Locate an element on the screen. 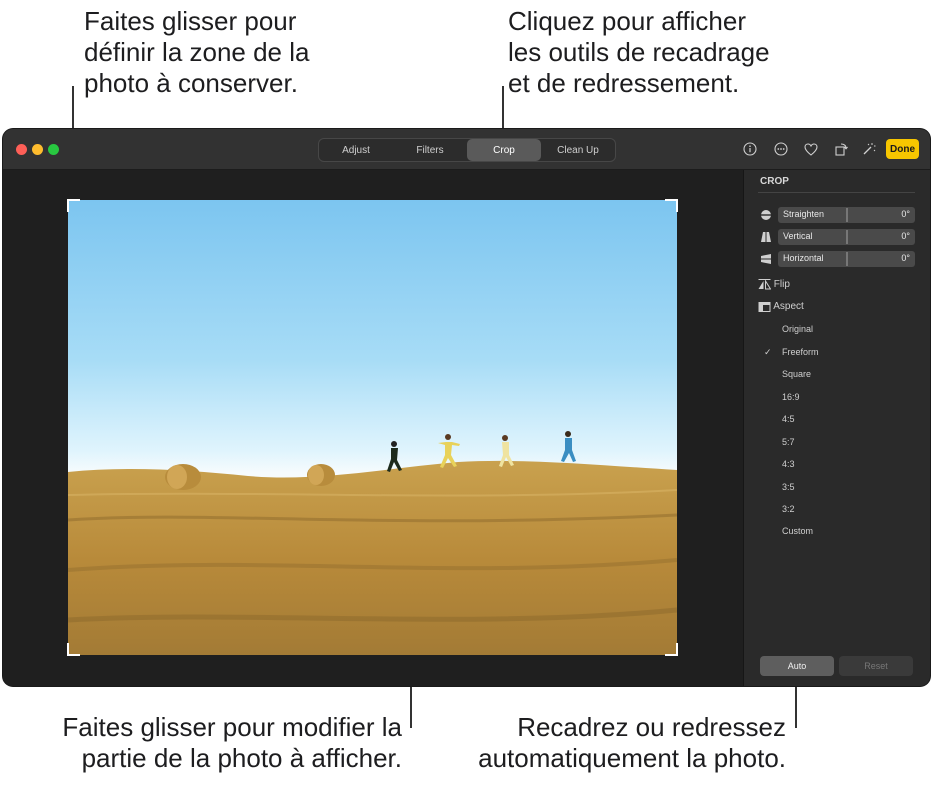  slider-label: Horizontal is located at coordinates (803, 258).